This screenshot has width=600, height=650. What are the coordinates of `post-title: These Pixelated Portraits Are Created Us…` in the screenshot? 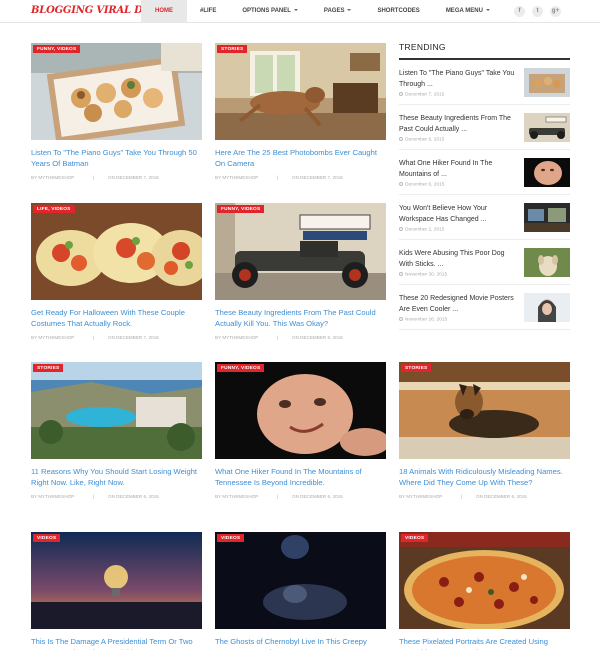 It's located at (484, 643).